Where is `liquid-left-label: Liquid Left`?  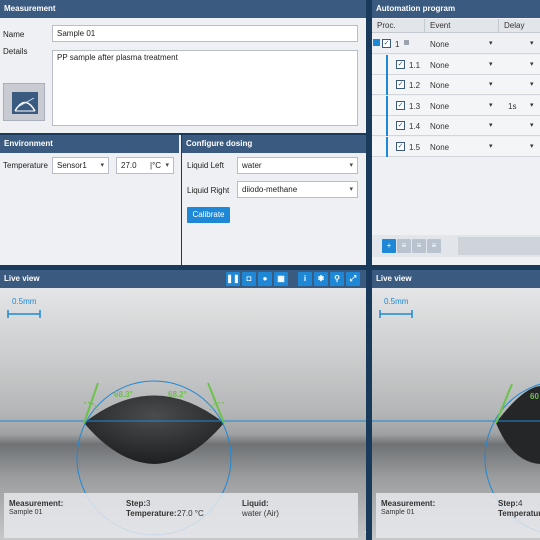
liquid-left-label: Liquid Left is located at coordinates (205, 165).